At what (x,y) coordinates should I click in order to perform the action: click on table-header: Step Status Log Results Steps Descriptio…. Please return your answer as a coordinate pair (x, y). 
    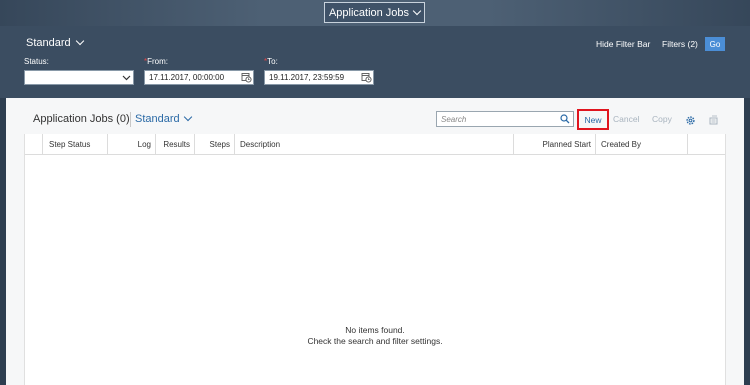
    Looking at the image, I should click on (375, 144).